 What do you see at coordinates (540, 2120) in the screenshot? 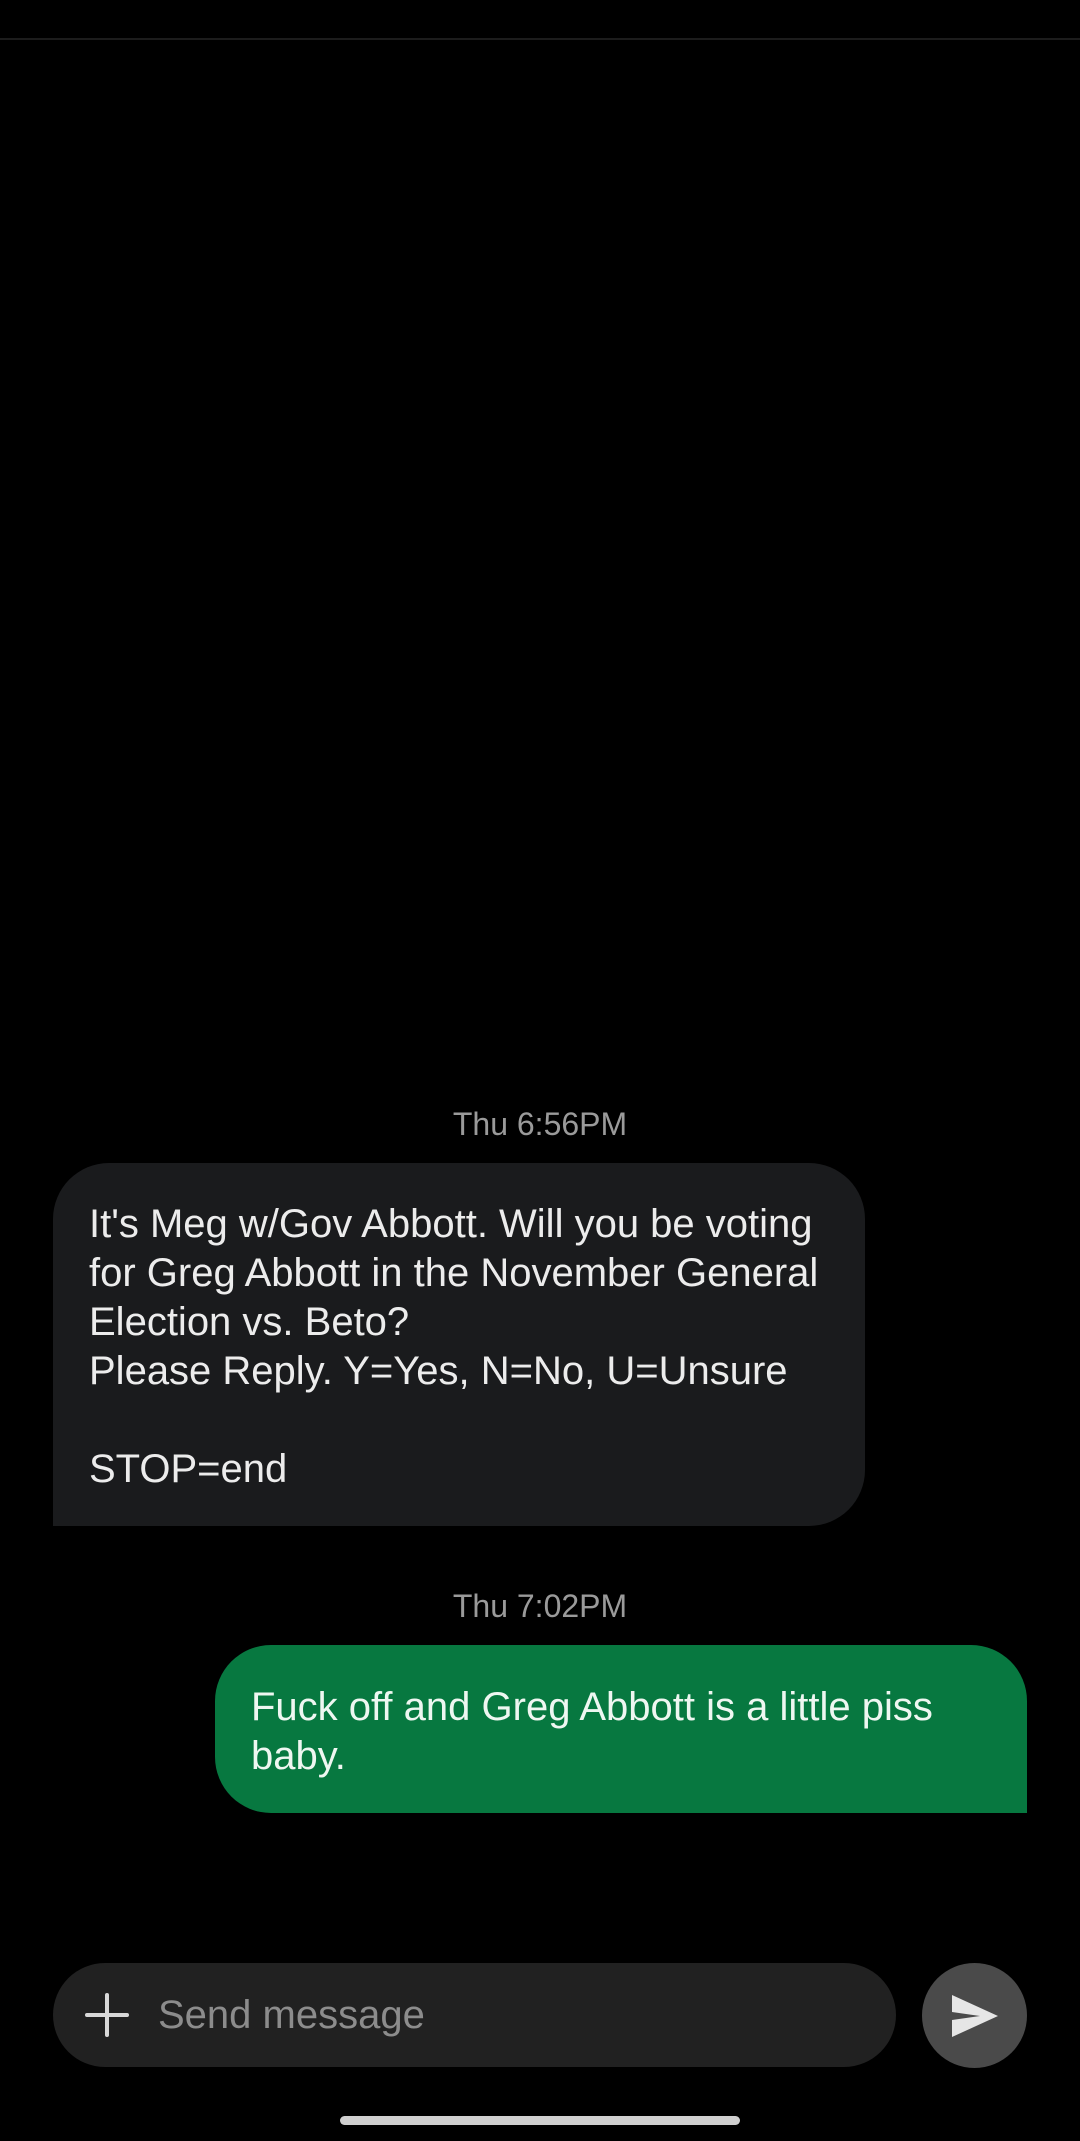
I see `home-indicator` at bounding box center [540, 2120].